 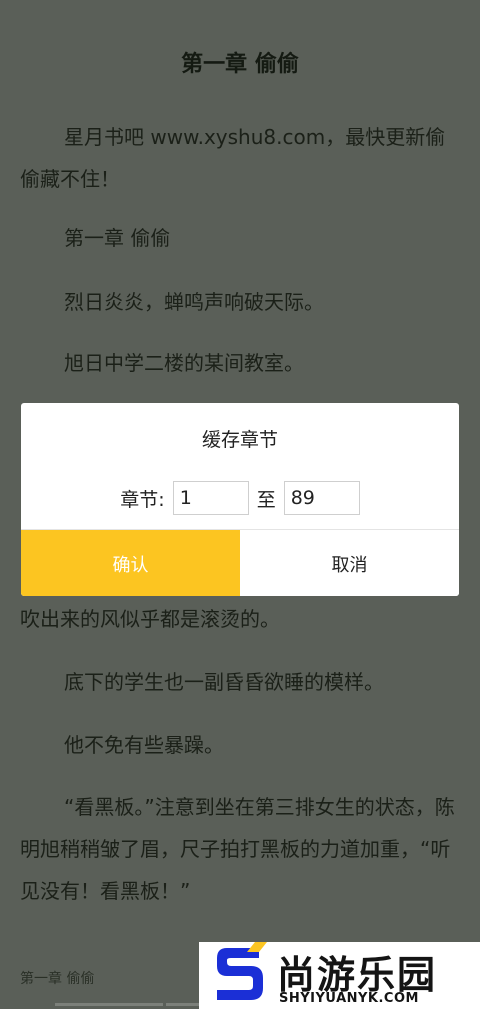 What do you see at coordinates (239, 440) in the screenshot?
I see `dialog-title: 缓存章节` at bounding box center [239, 440].